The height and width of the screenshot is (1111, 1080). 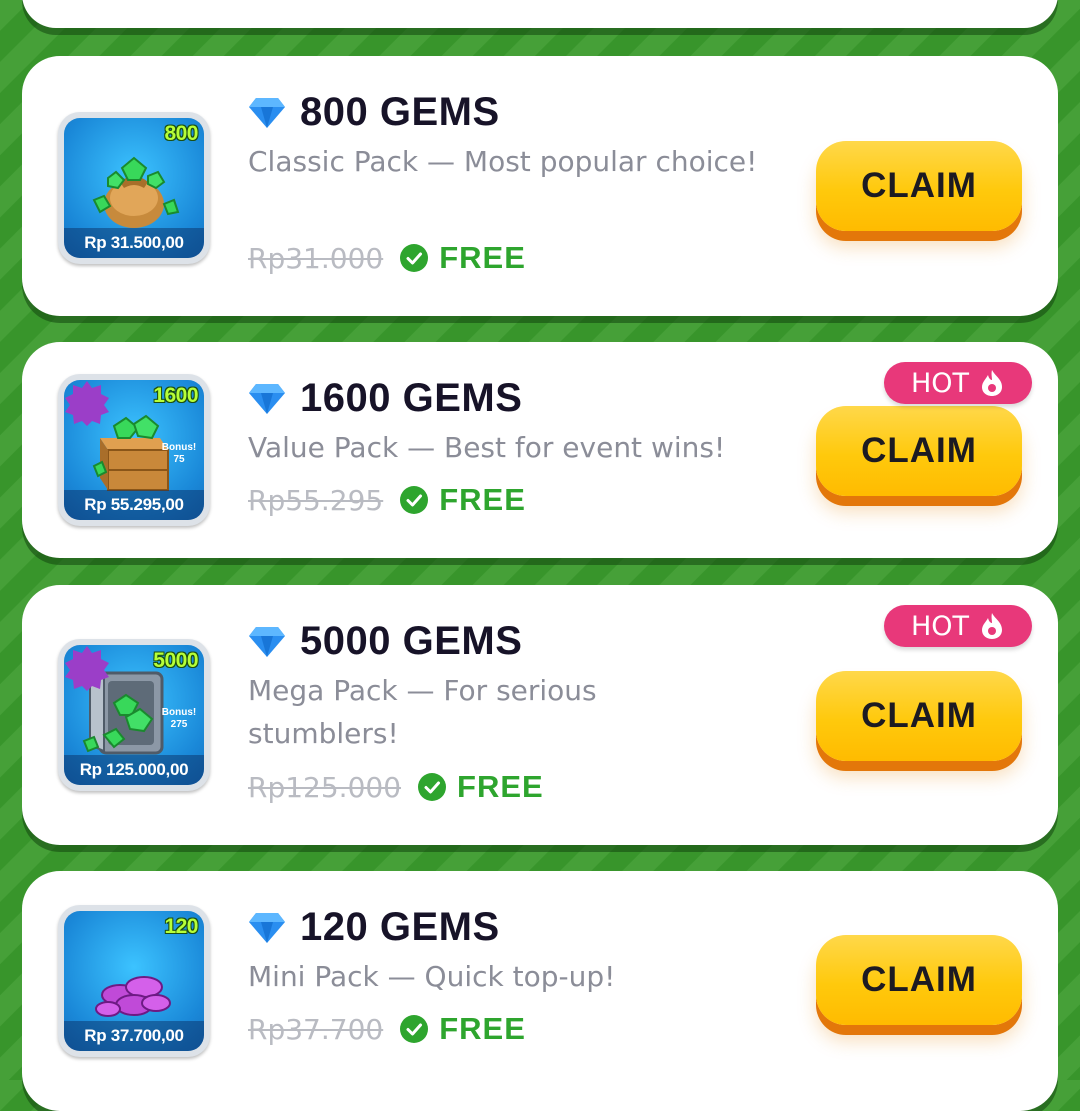 I want to click on price-row: Rp31.000 FREE, so click(x=387, y=258).